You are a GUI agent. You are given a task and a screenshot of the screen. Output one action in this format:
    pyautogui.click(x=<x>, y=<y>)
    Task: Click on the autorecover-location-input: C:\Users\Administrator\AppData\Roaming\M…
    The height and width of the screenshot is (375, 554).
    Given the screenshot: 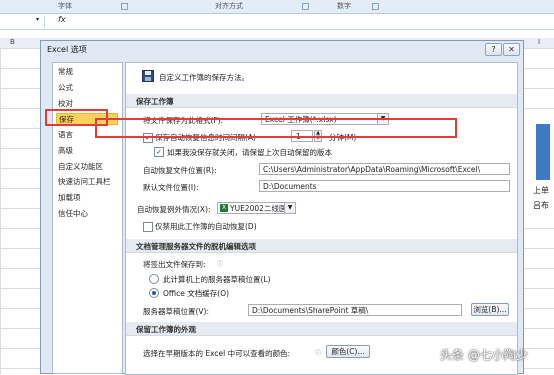 What is the action you would take?
    pyautogui.click(x=384, y=169)
    